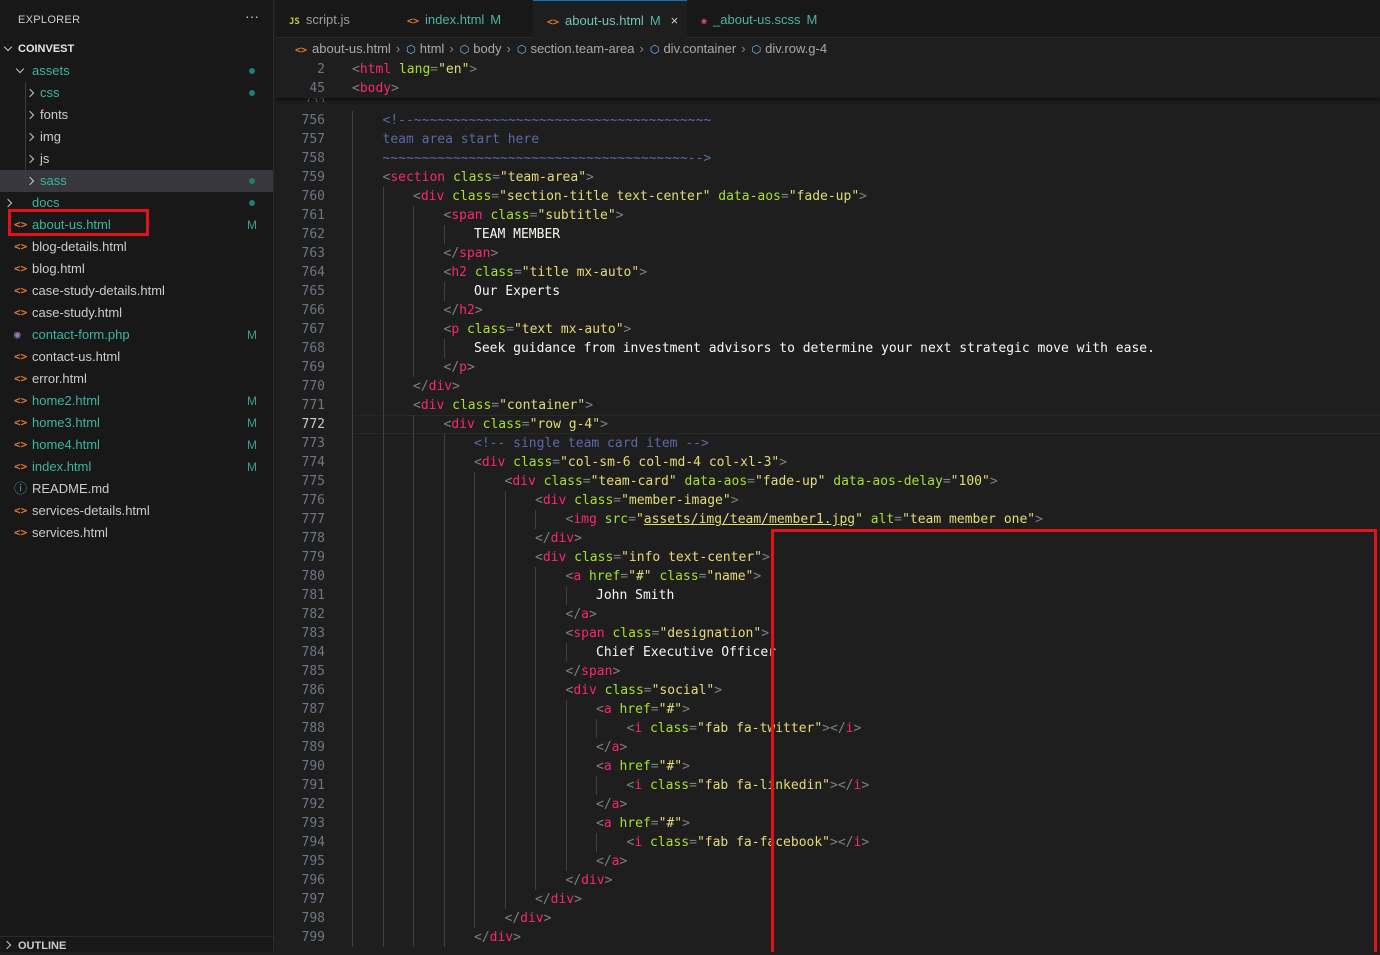  Describe the element at coordinates (546, 272) in the screenshot. I see `code-line: <h2 class="title mx-auto">` at that location.